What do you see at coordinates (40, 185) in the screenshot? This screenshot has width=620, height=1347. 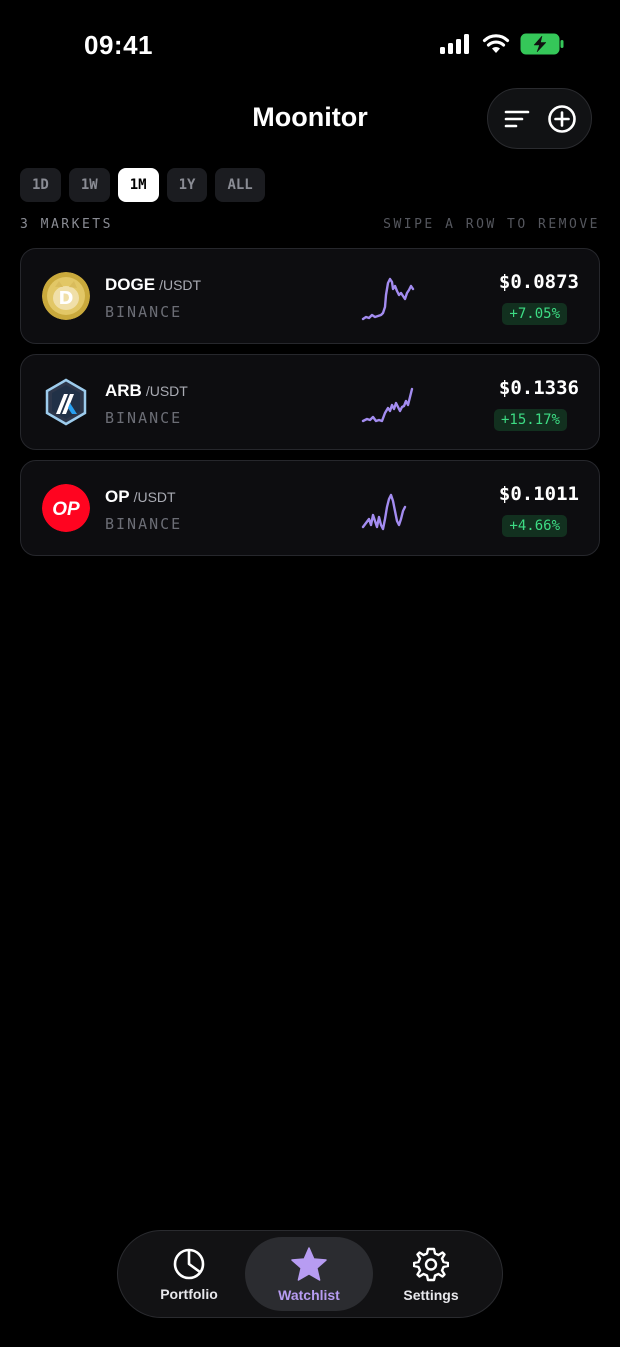 I see `range-tab-1d: 1D` at bounding box center [40, 185].